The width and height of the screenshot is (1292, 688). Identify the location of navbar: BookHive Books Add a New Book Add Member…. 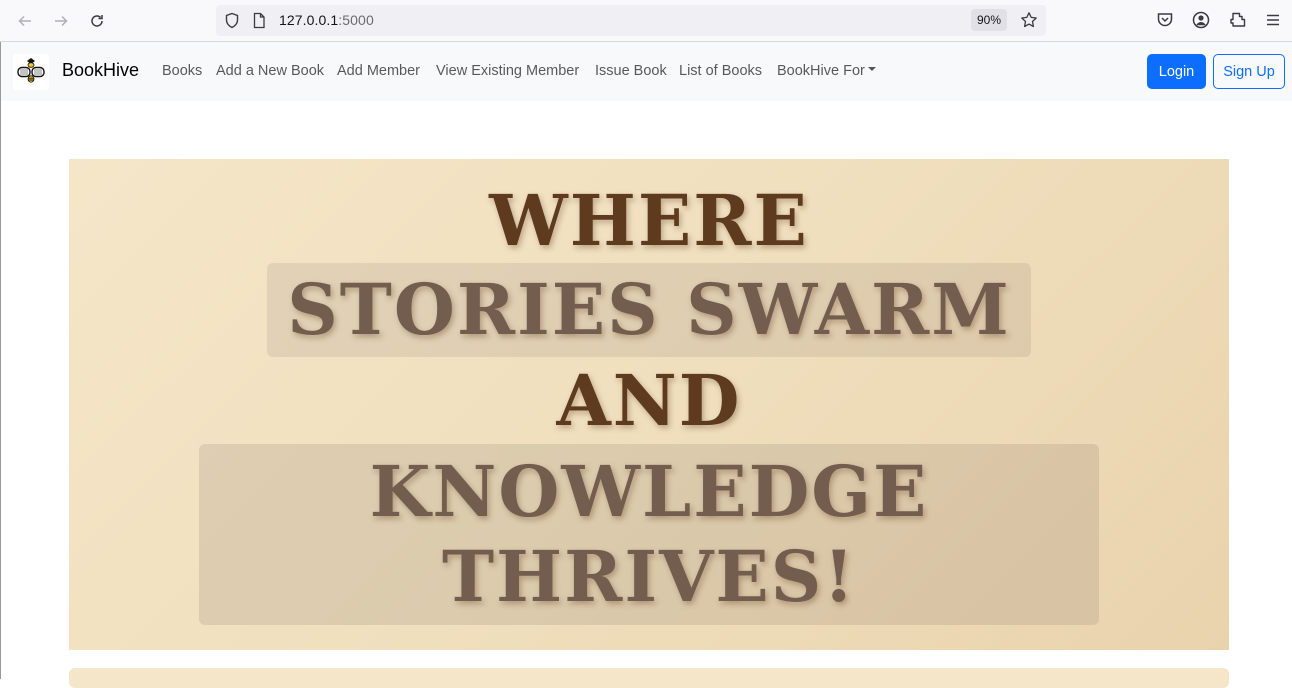
(646, 71).